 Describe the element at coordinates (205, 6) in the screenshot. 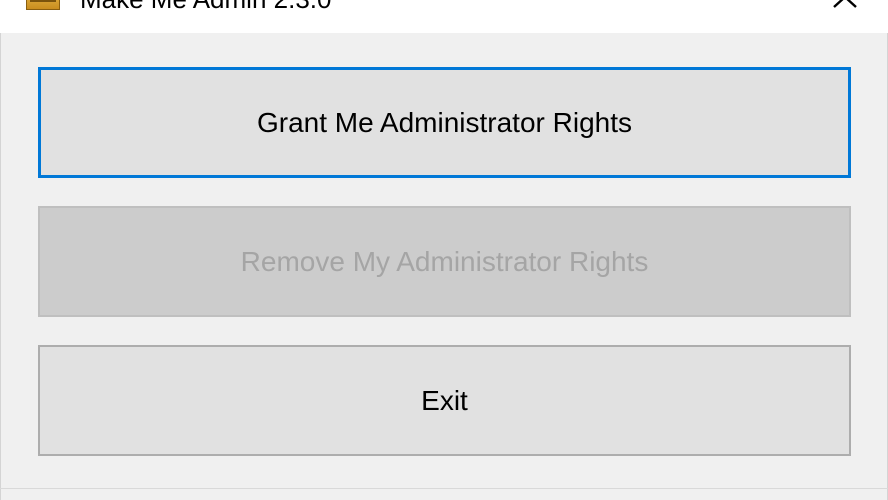

I see `window-title: Make Me Admin 2.3.0` at that location.